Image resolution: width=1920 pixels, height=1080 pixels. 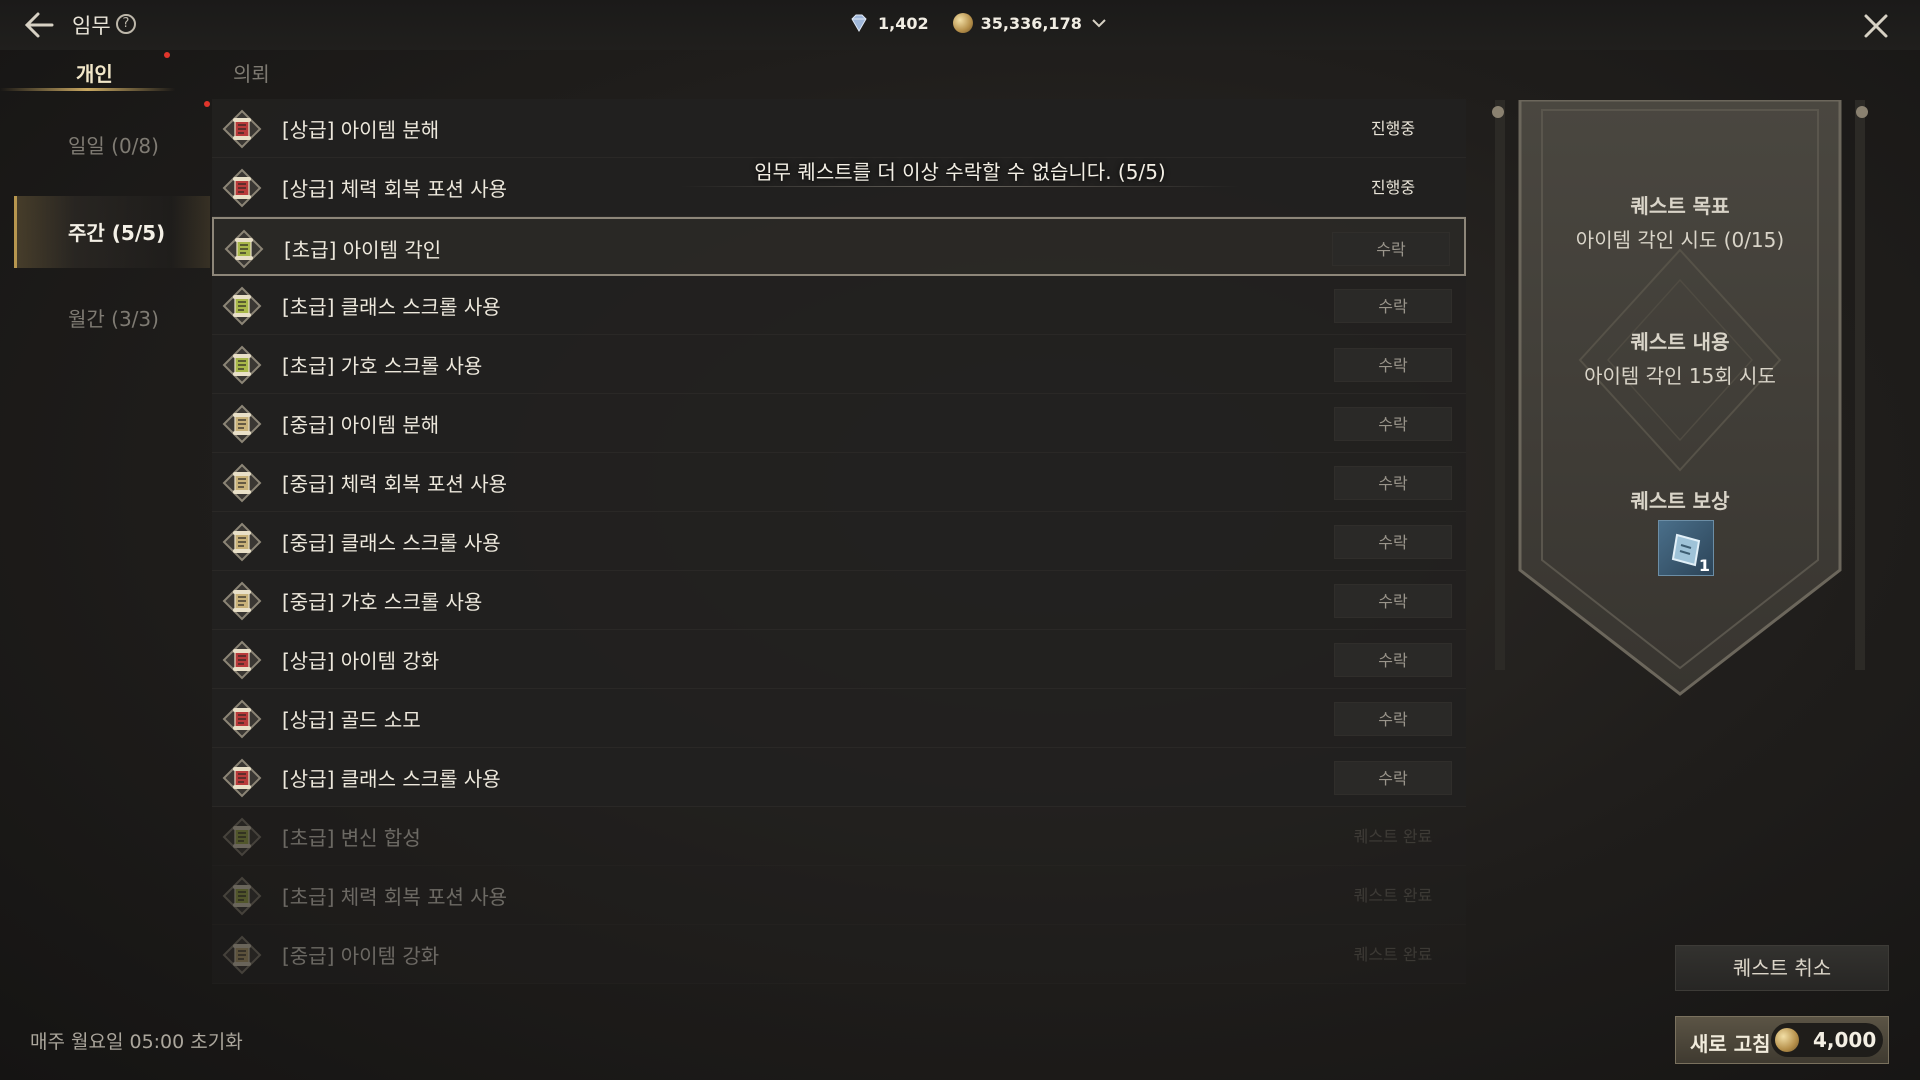 I want to click on quest-row: [상급] 골드 소모 수락, so click(x=839, y=718).